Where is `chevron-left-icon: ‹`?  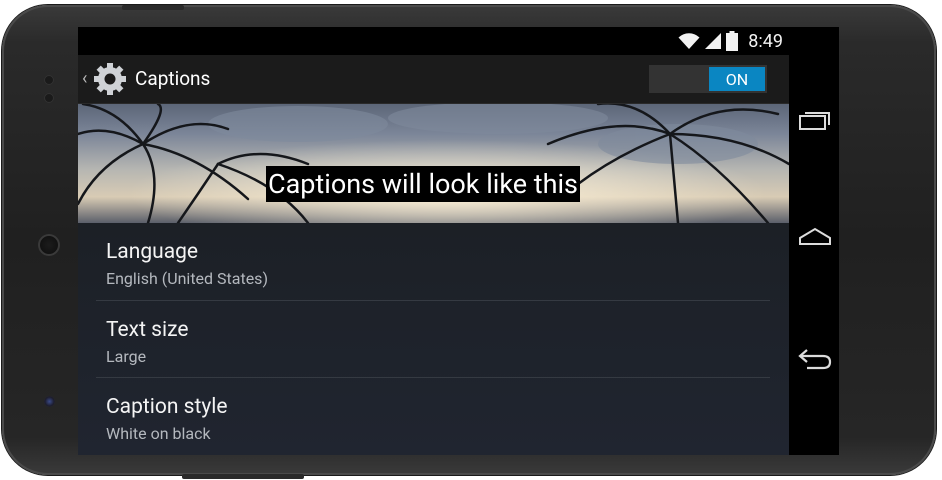
chevron-left-icon: ‹ is located at coordinates (84, 78).